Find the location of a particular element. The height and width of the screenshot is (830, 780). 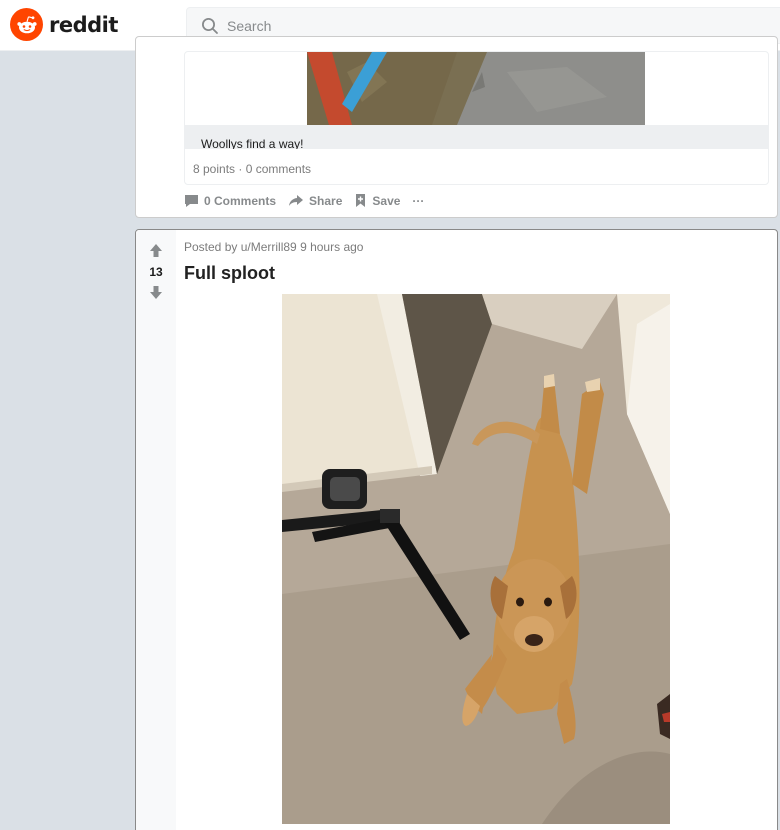

downvote-button is located at coordinates (156, 292).